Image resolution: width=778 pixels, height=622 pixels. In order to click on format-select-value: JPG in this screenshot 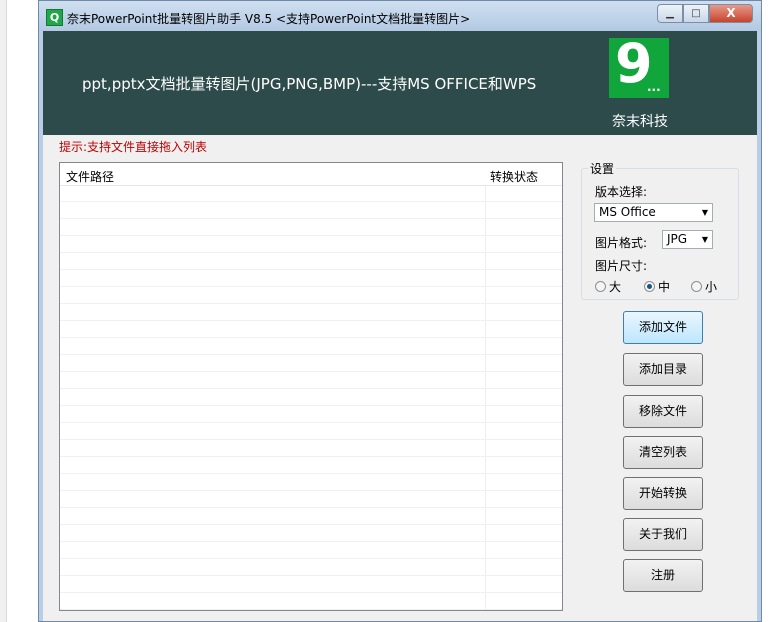, I will do `click(677, 239)`.